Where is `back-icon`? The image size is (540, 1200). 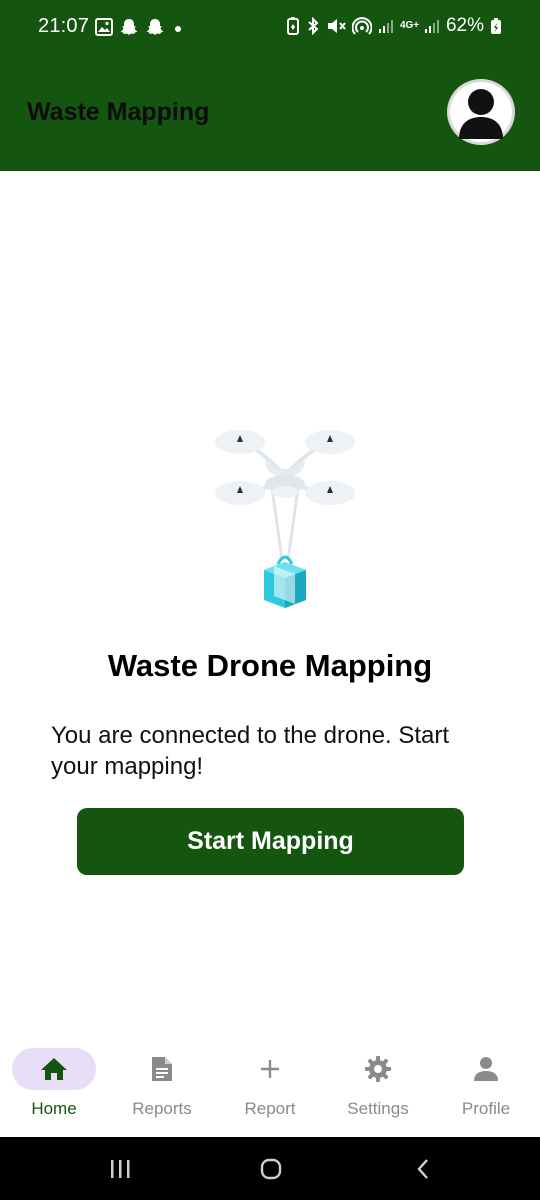 back-icon is located at coordinates (423, 1169).